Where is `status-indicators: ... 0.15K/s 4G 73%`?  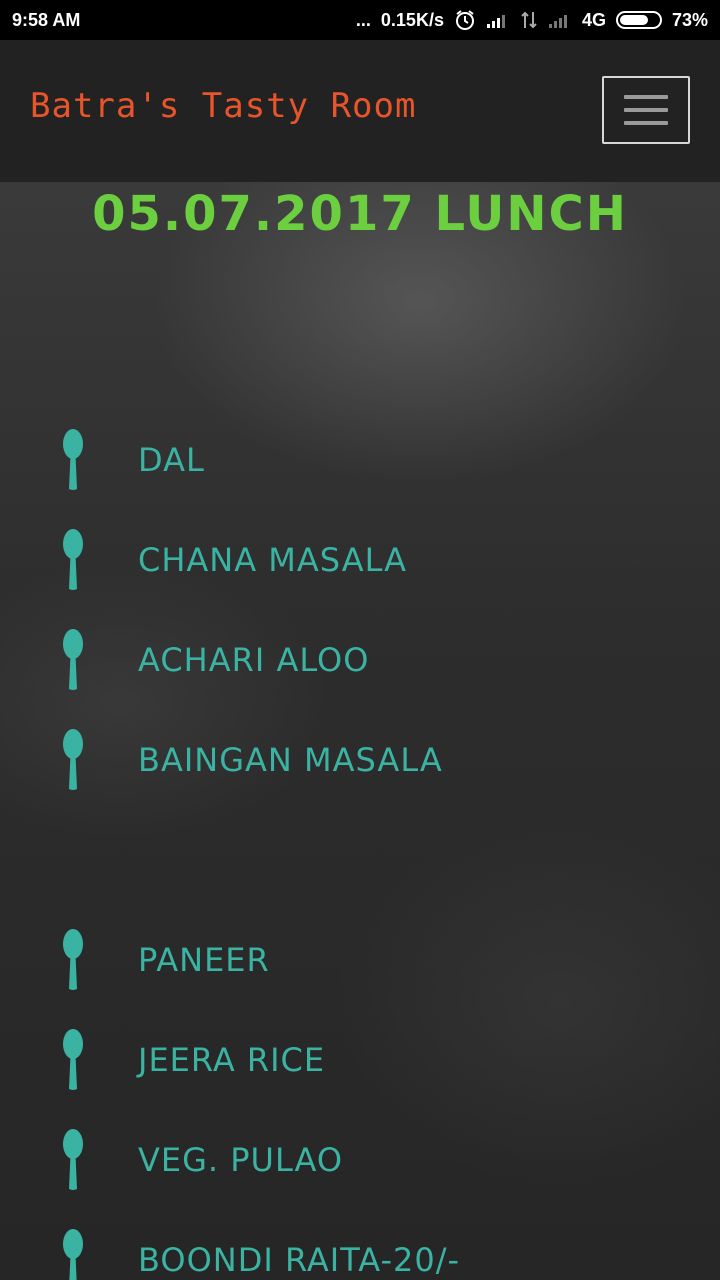
status-indicators: ... 0.15K/s 4G 73% is located at coordinates (532, 20).